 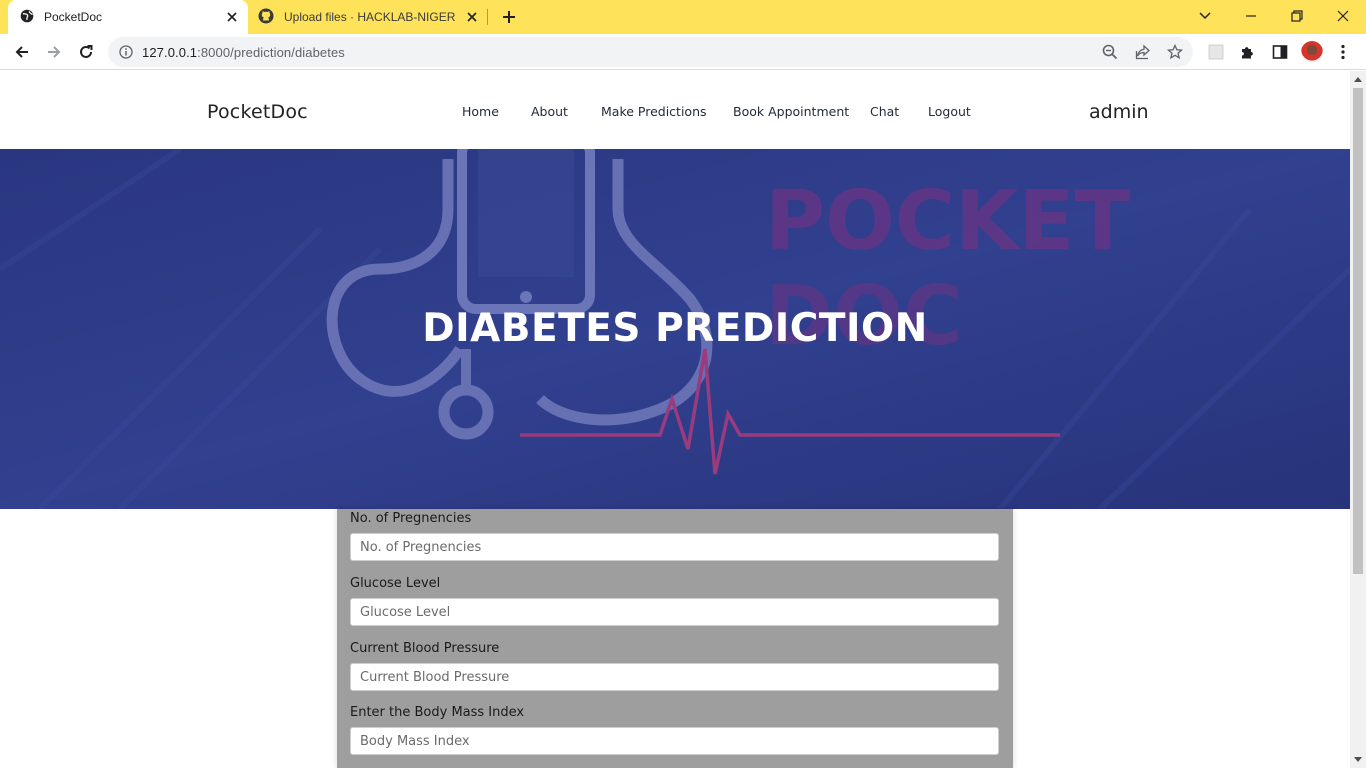 What do you see at coordinates (1358, 759) in the screenshot?
I see `scroll-down-arrow` at bounding box center [1358, 759].